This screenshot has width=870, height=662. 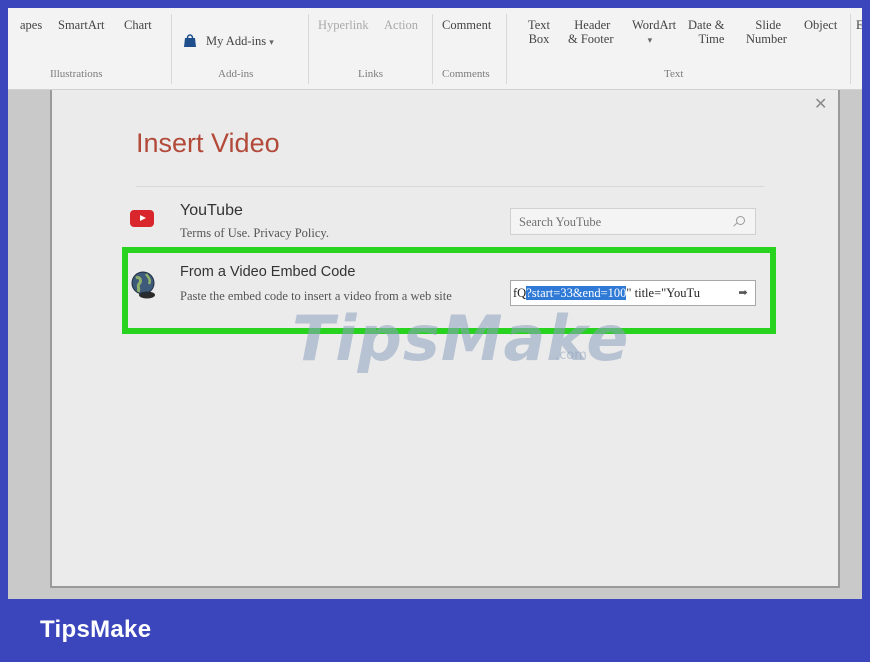 I want to click on smartart-button: SmartArt, so click(x=81, y=25).